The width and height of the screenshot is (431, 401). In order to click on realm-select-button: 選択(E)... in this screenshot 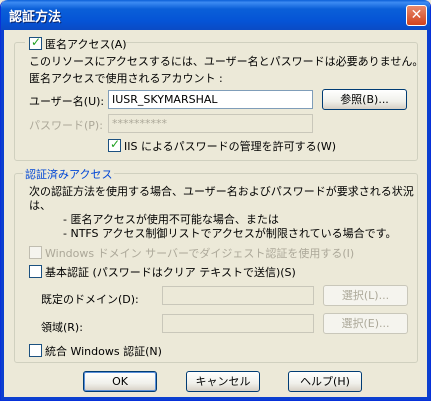, I will do `click(365, 323)`.